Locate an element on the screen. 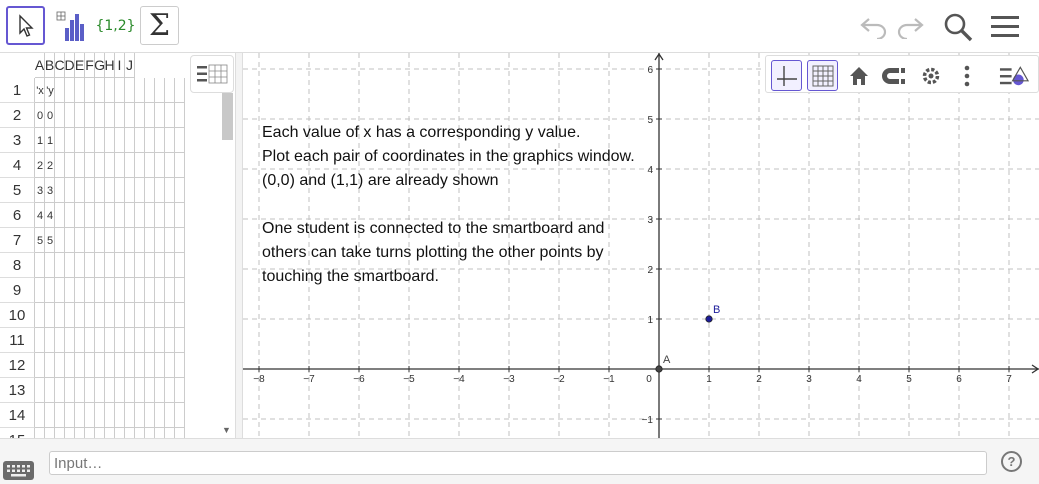  spreadsheet-scrollbar-track is located at coordinates (227, 265).